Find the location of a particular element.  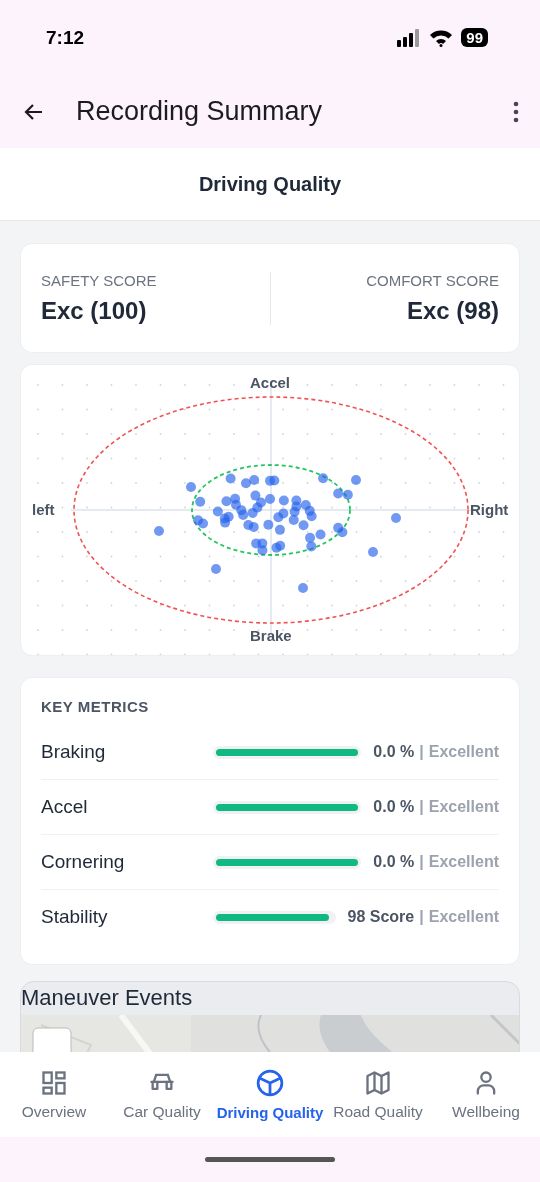

score-value: Exc (98) is located at coordinates (452, 310).